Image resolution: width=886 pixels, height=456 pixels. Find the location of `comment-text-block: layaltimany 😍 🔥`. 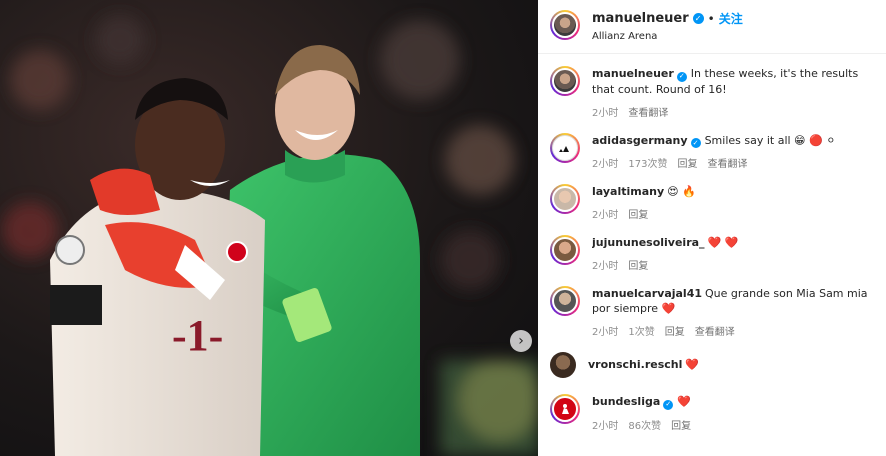

comment-text-block: layaltimany 😍 🔥 is located at coordinates (737, 191).